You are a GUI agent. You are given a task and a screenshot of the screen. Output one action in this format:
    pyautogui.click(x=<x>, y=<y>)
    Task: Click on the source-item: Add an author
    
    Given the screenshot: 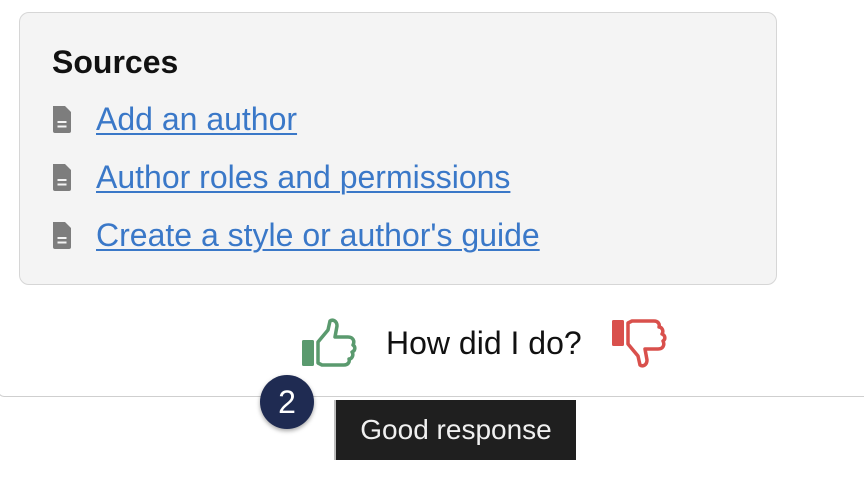 What is the action you would take?
    pyautogui.click(x=173, y=119)
    